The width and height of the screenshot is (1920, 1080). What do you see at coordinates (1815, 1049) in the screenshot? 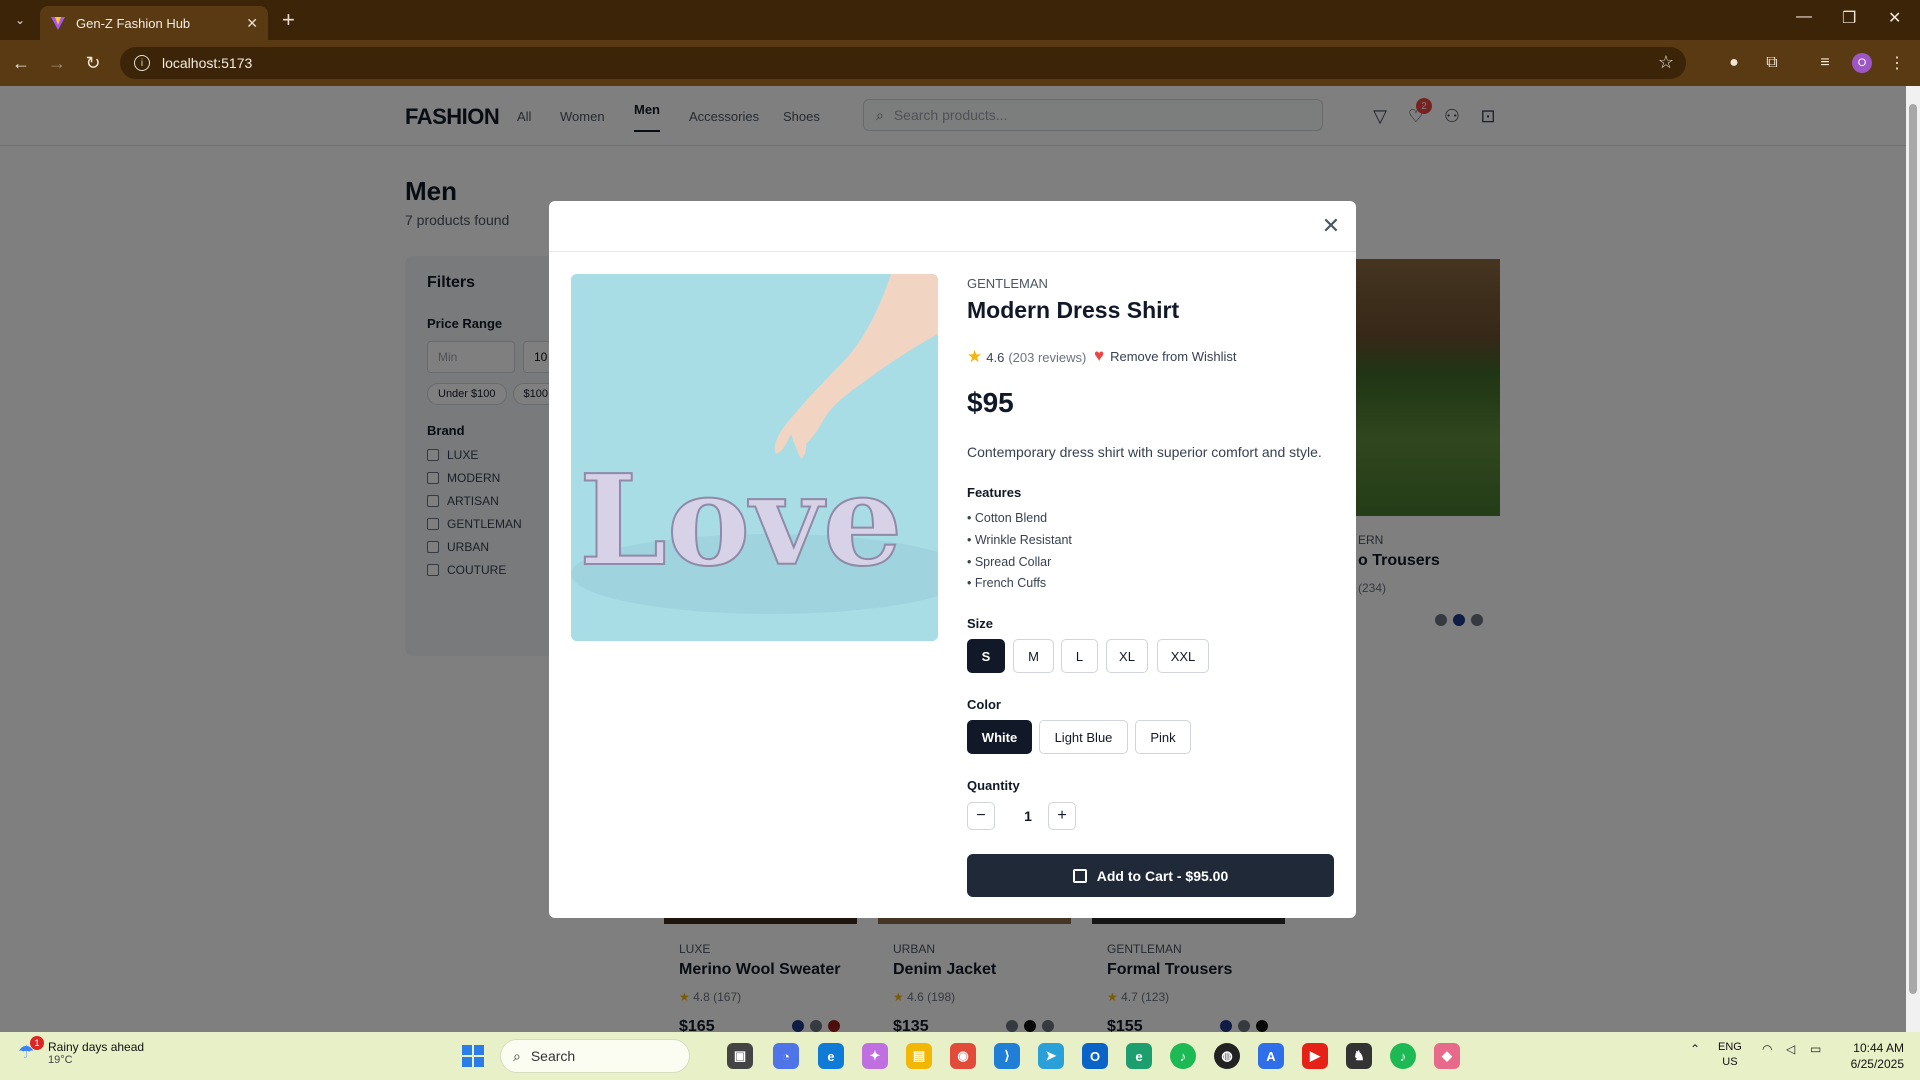
I see `battery-icon: ▭` at bounding box center [1815, 1049].